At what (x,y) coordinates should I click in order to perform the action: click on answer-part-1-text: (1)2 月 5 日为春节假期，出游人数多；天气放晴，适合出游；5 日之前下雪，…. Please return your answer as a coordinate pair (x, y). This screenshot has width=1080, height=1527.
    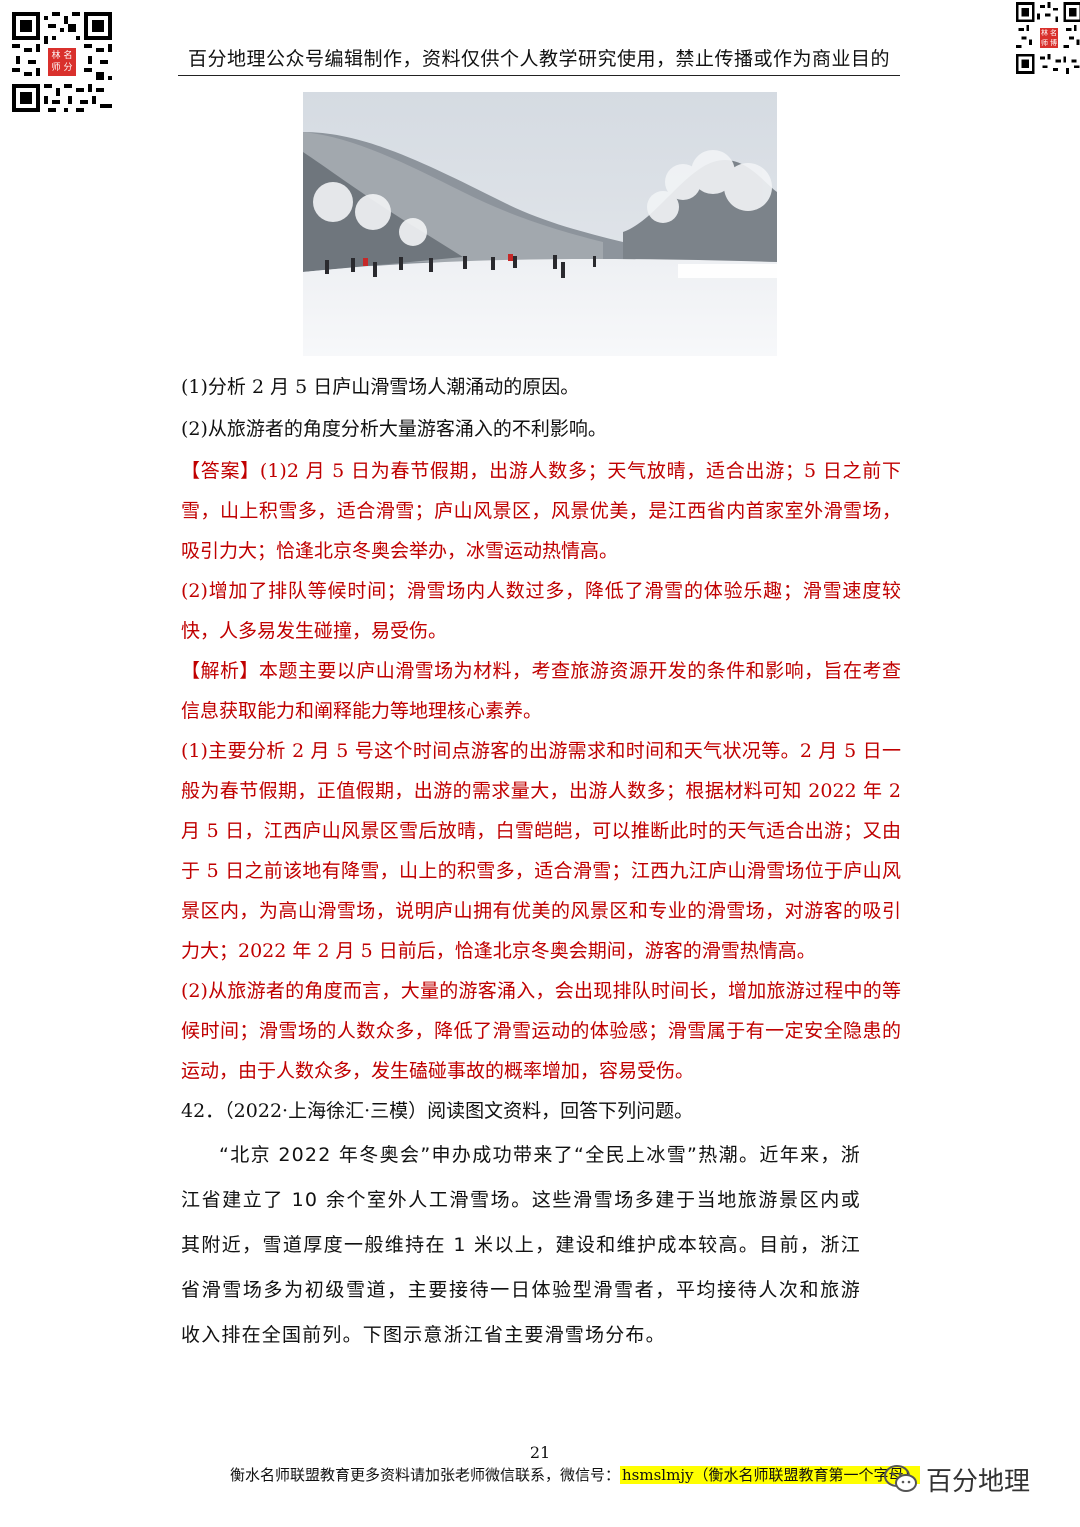
    Looking at the image, I should click on (541, 511).